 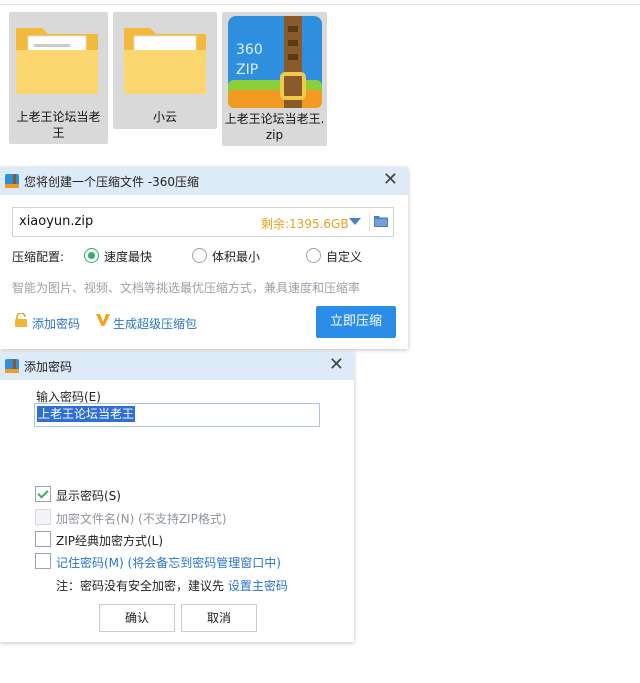 What do you see at coordinates (43, 494) in the screenshot?
I see `show-password-checkbox` at bounding box center [43, 494].